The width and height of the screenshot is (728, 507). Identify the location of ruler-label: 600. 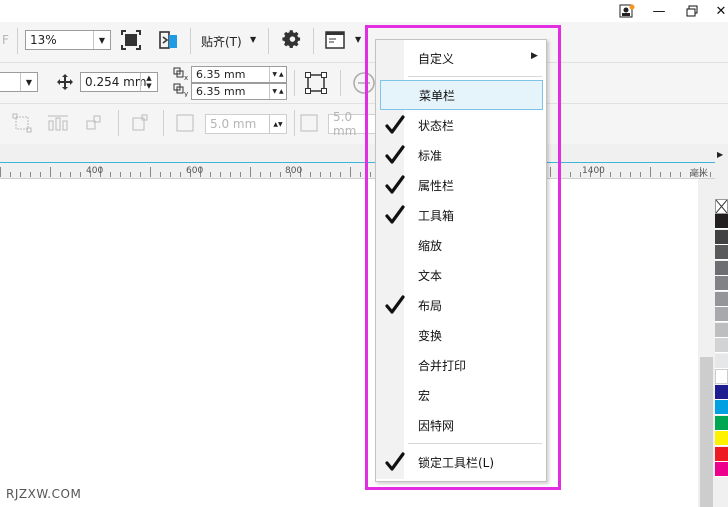
(195, 171).